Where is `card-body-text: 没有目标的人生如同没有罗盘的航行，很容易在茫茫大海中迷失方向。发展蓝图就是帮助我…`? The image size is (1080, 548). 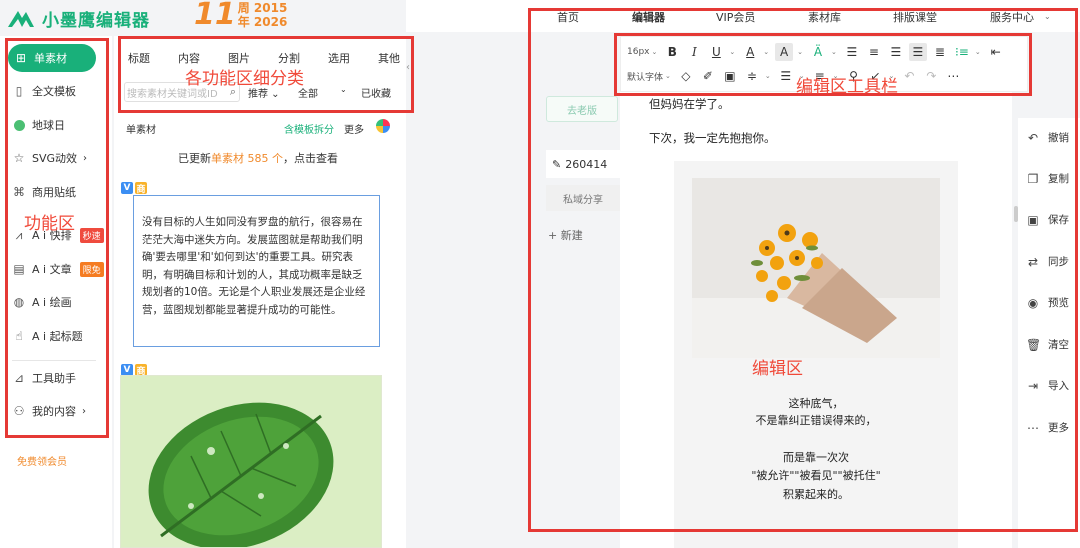 card-body-text: 没有目标的人生如同没有罗盘的航行，很容易在茫茫大海中迷失方向。发展蓝图就是帮助我… is located at coordinates (254, 266).